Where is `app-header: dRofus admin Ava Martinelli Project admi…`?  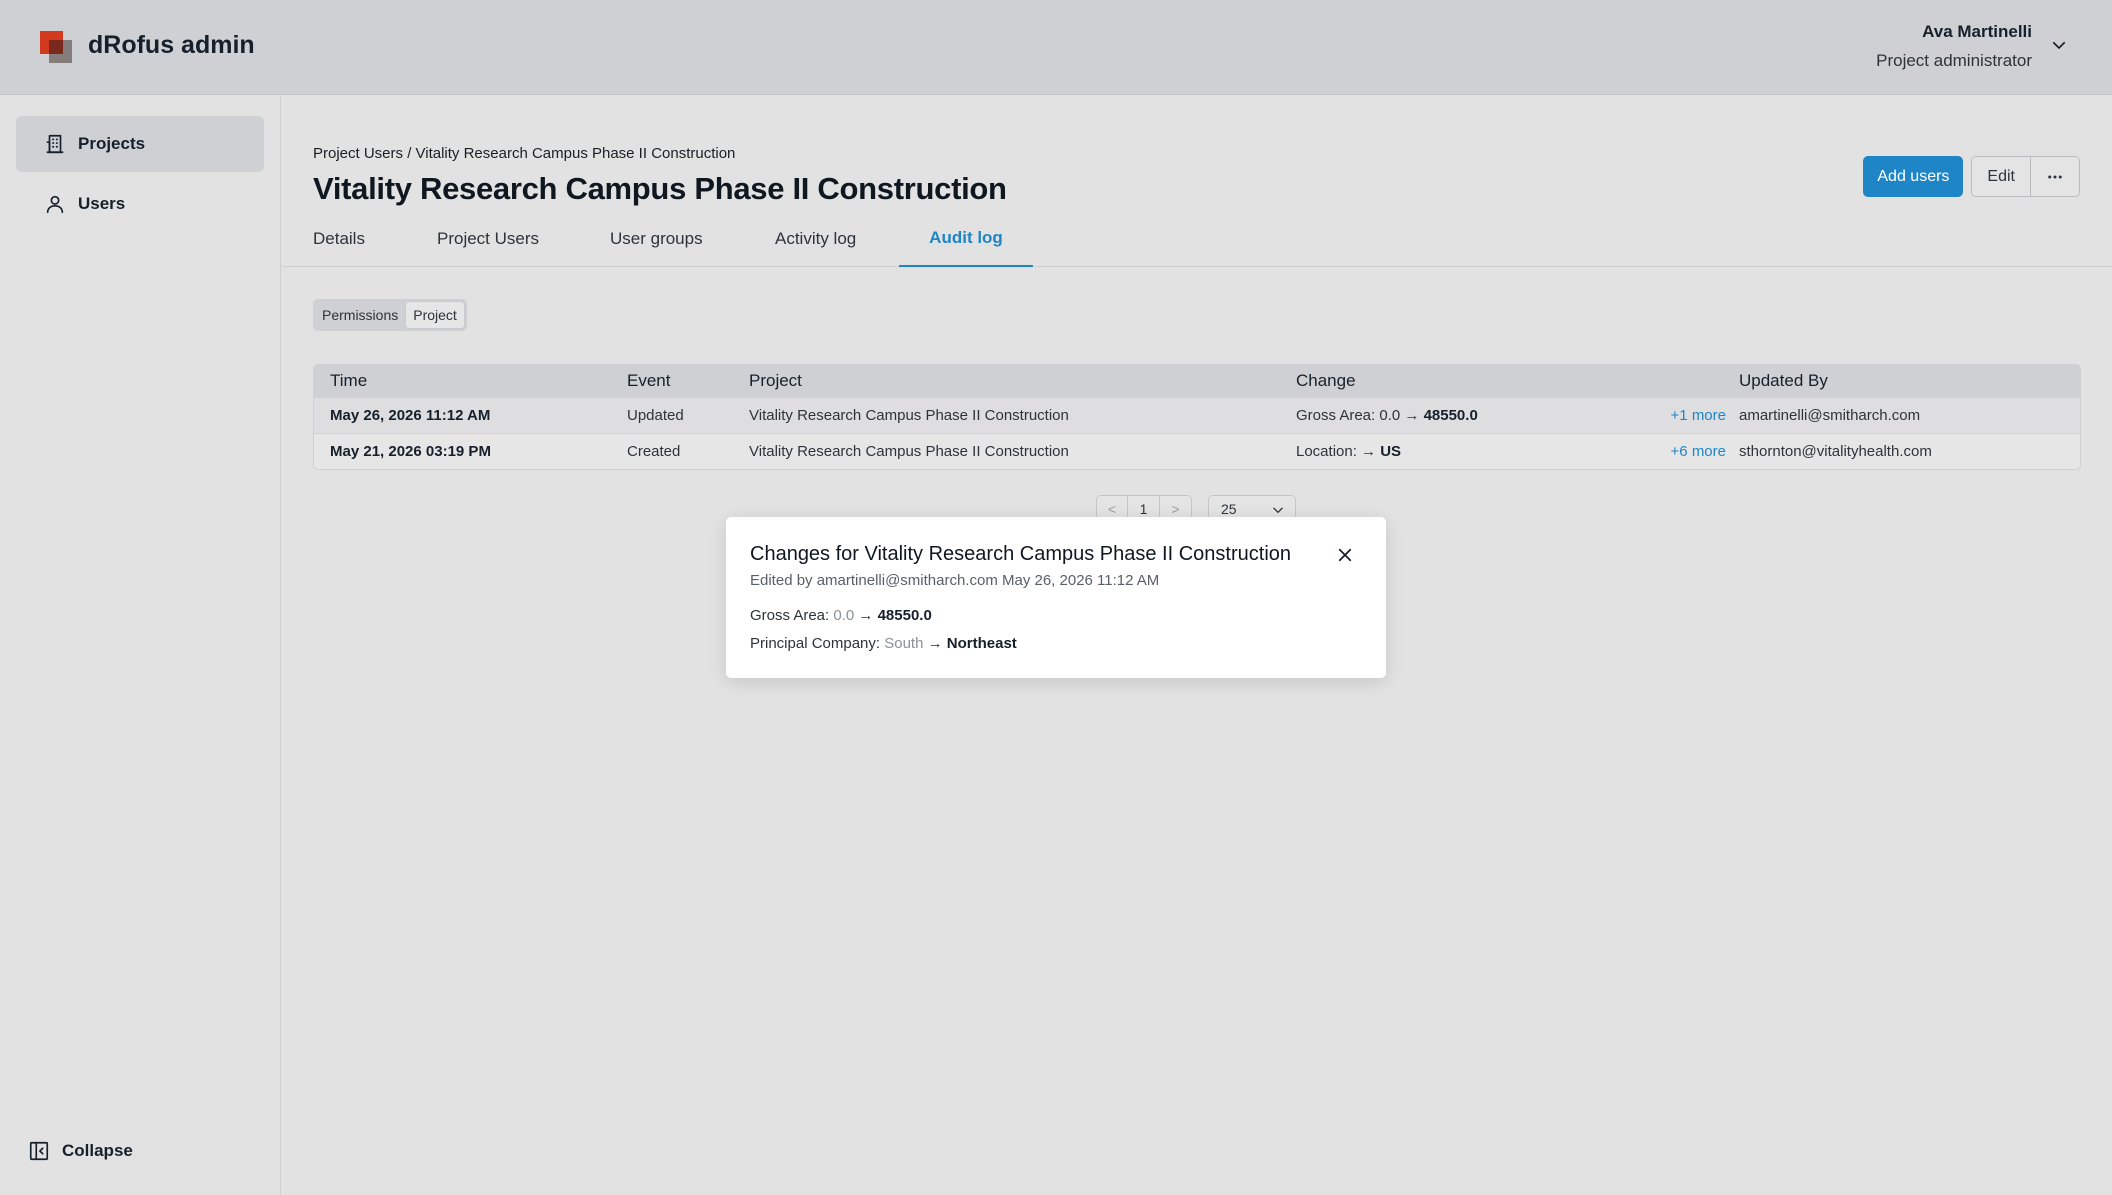
app-header: dRofus admin Ava Martinelli Project admi… is located at coordinates (1056, 47).